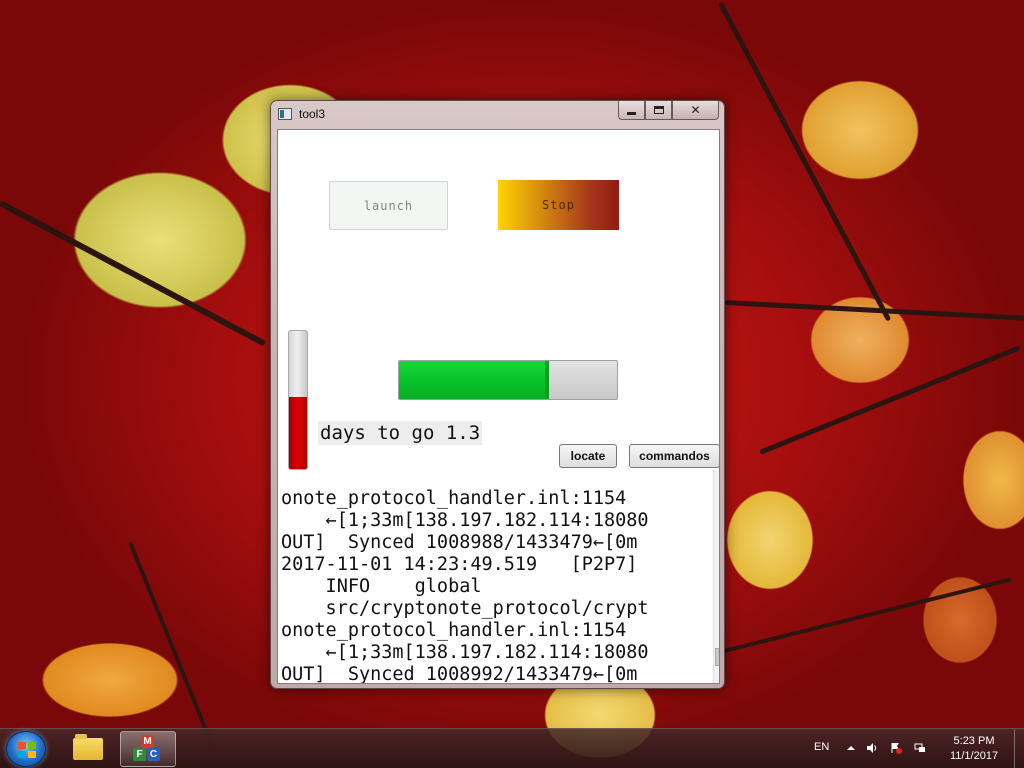  I want to click on title-bar: tool3 ✕, so click(497, 115).